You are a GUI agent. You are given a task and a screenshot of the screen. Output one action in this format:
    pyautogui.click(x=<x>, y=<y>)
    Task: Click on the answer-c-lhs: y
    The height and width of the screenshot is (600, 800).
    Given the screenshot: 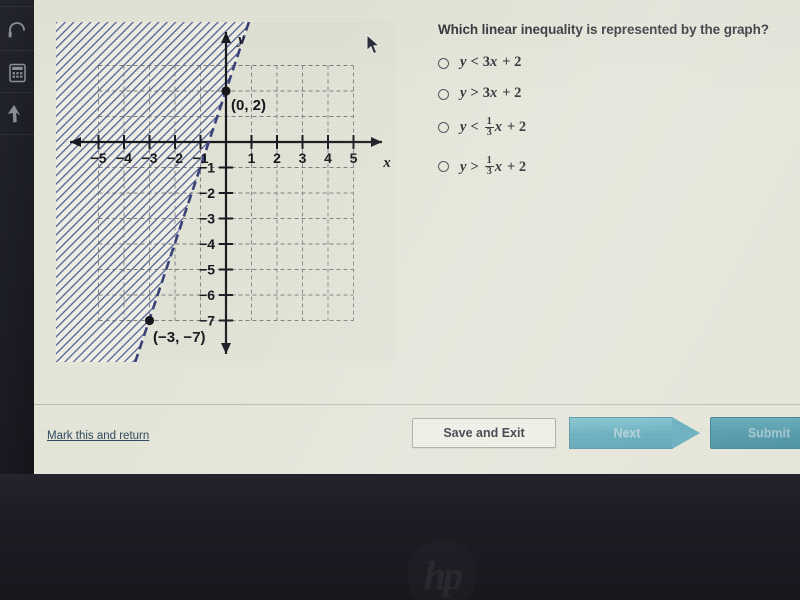 What is the action you would take?
    pyautogui.click(x=463, y=127)
    